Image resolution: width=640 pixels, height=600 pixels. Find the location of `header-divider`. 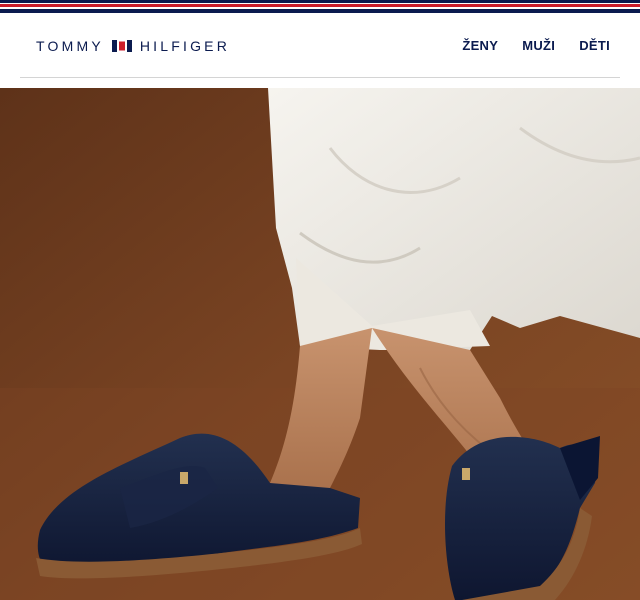

header-divider is located at coordinates (320, 77).